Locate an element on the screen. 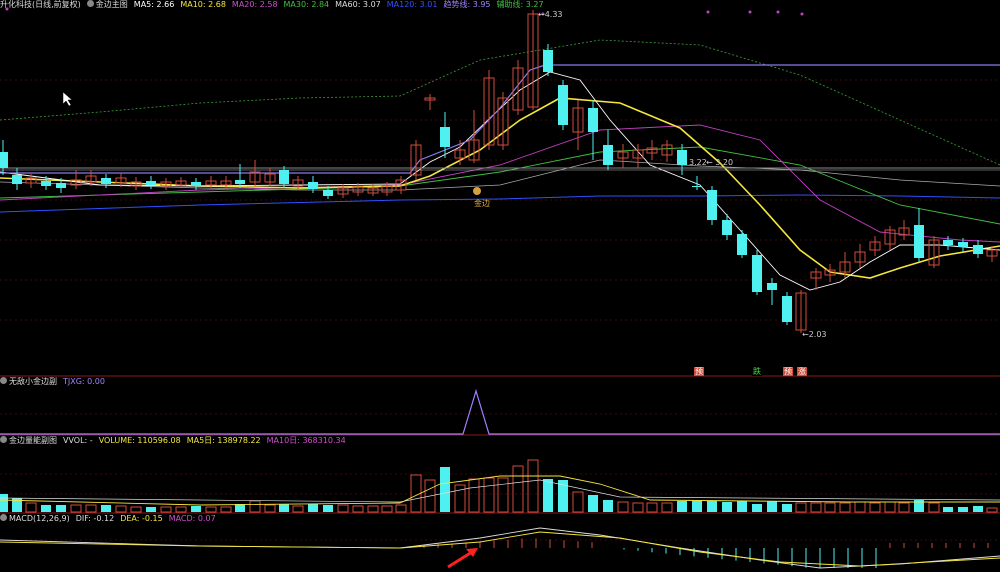 The image size is (1000, 572). mid-price-label-b: ← 3.20 is located at coordinates (720, 162).